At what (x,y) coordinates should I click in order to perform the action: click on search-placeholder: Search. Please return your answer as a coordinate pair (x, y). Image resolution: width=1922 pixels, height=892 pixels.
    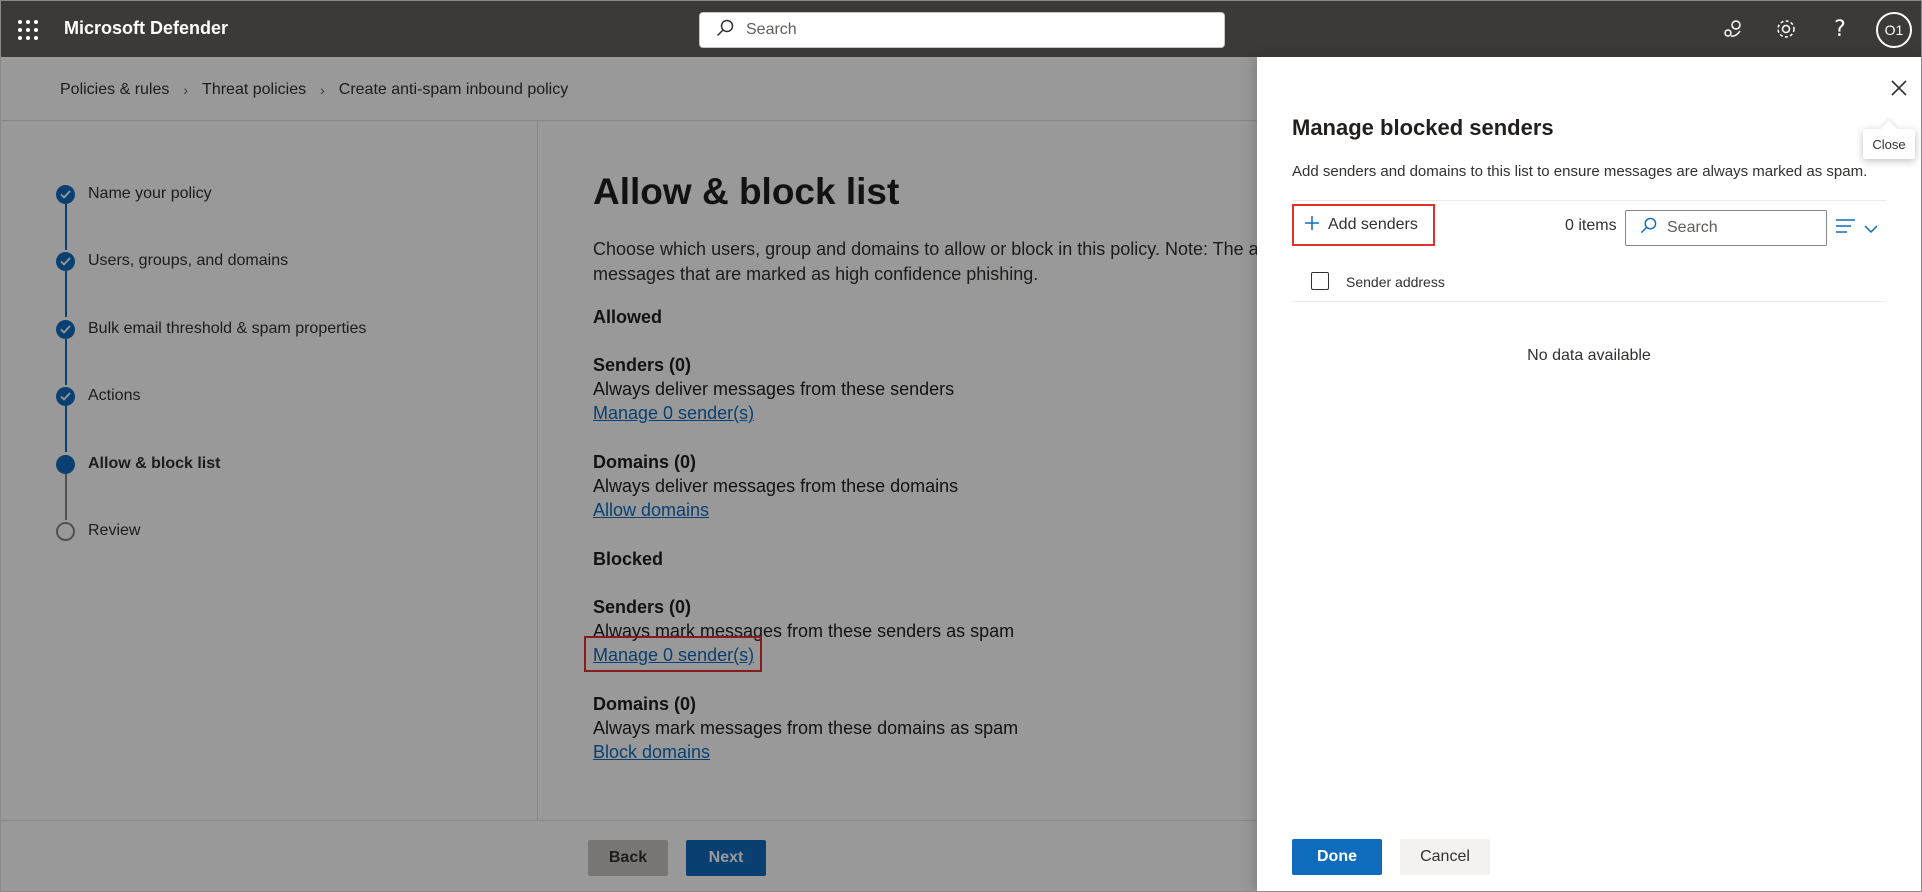
    Looking at the image, I should click on (771, 29).